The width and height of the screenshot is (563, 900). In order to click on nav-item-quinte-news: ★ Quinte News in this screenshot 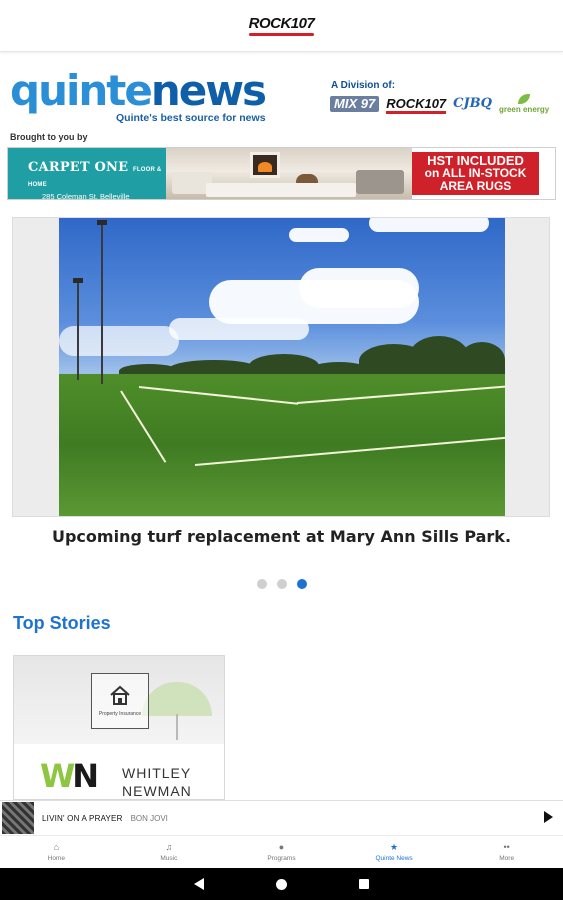, I will do `click(394, 852)`.